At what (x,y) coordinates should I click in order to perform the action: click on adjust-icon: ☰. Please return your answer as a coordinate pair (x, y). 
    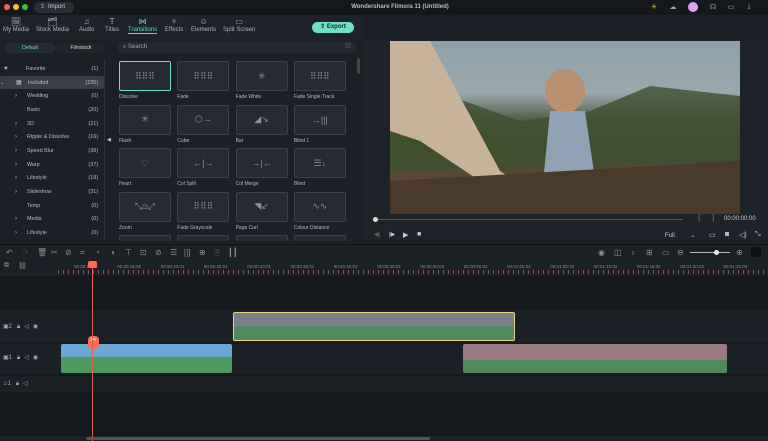
    Looking at the image, I should click on (173, 252).